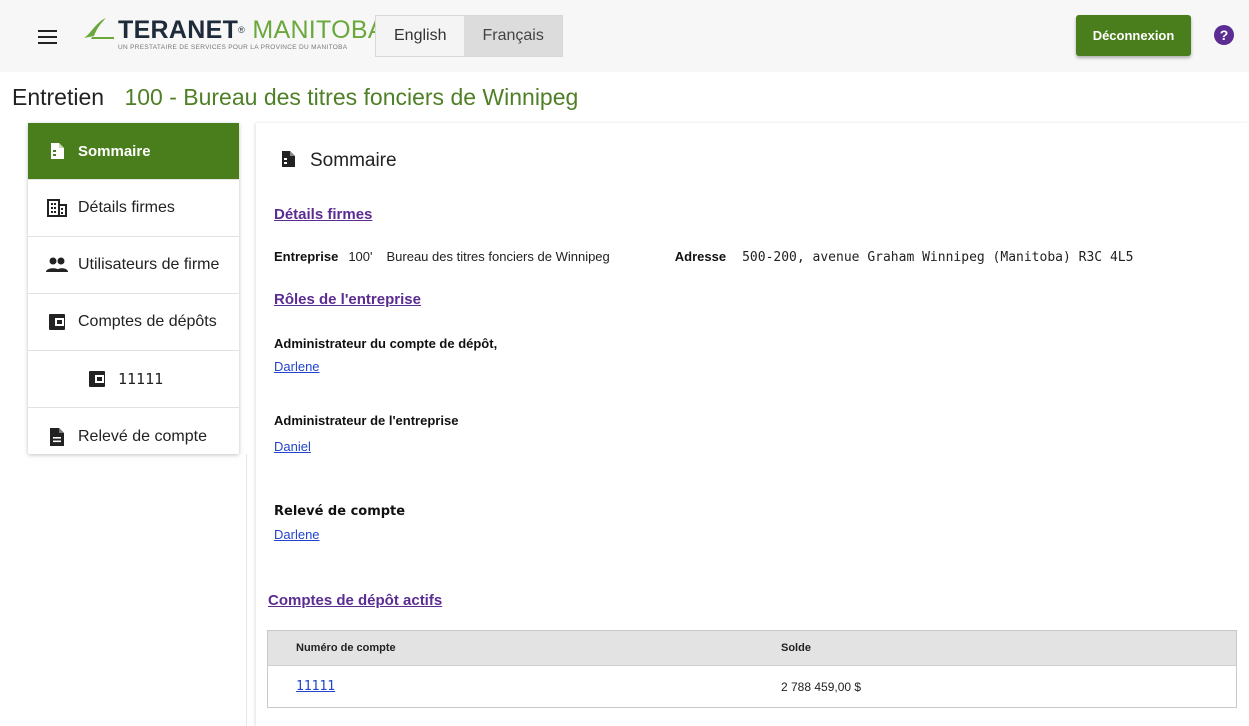 This screenshot has width=1249, height=726. Describe the element at coordinates (141, 379) in the screenshot. I see `sidebar-item-label: 11111` at that location.